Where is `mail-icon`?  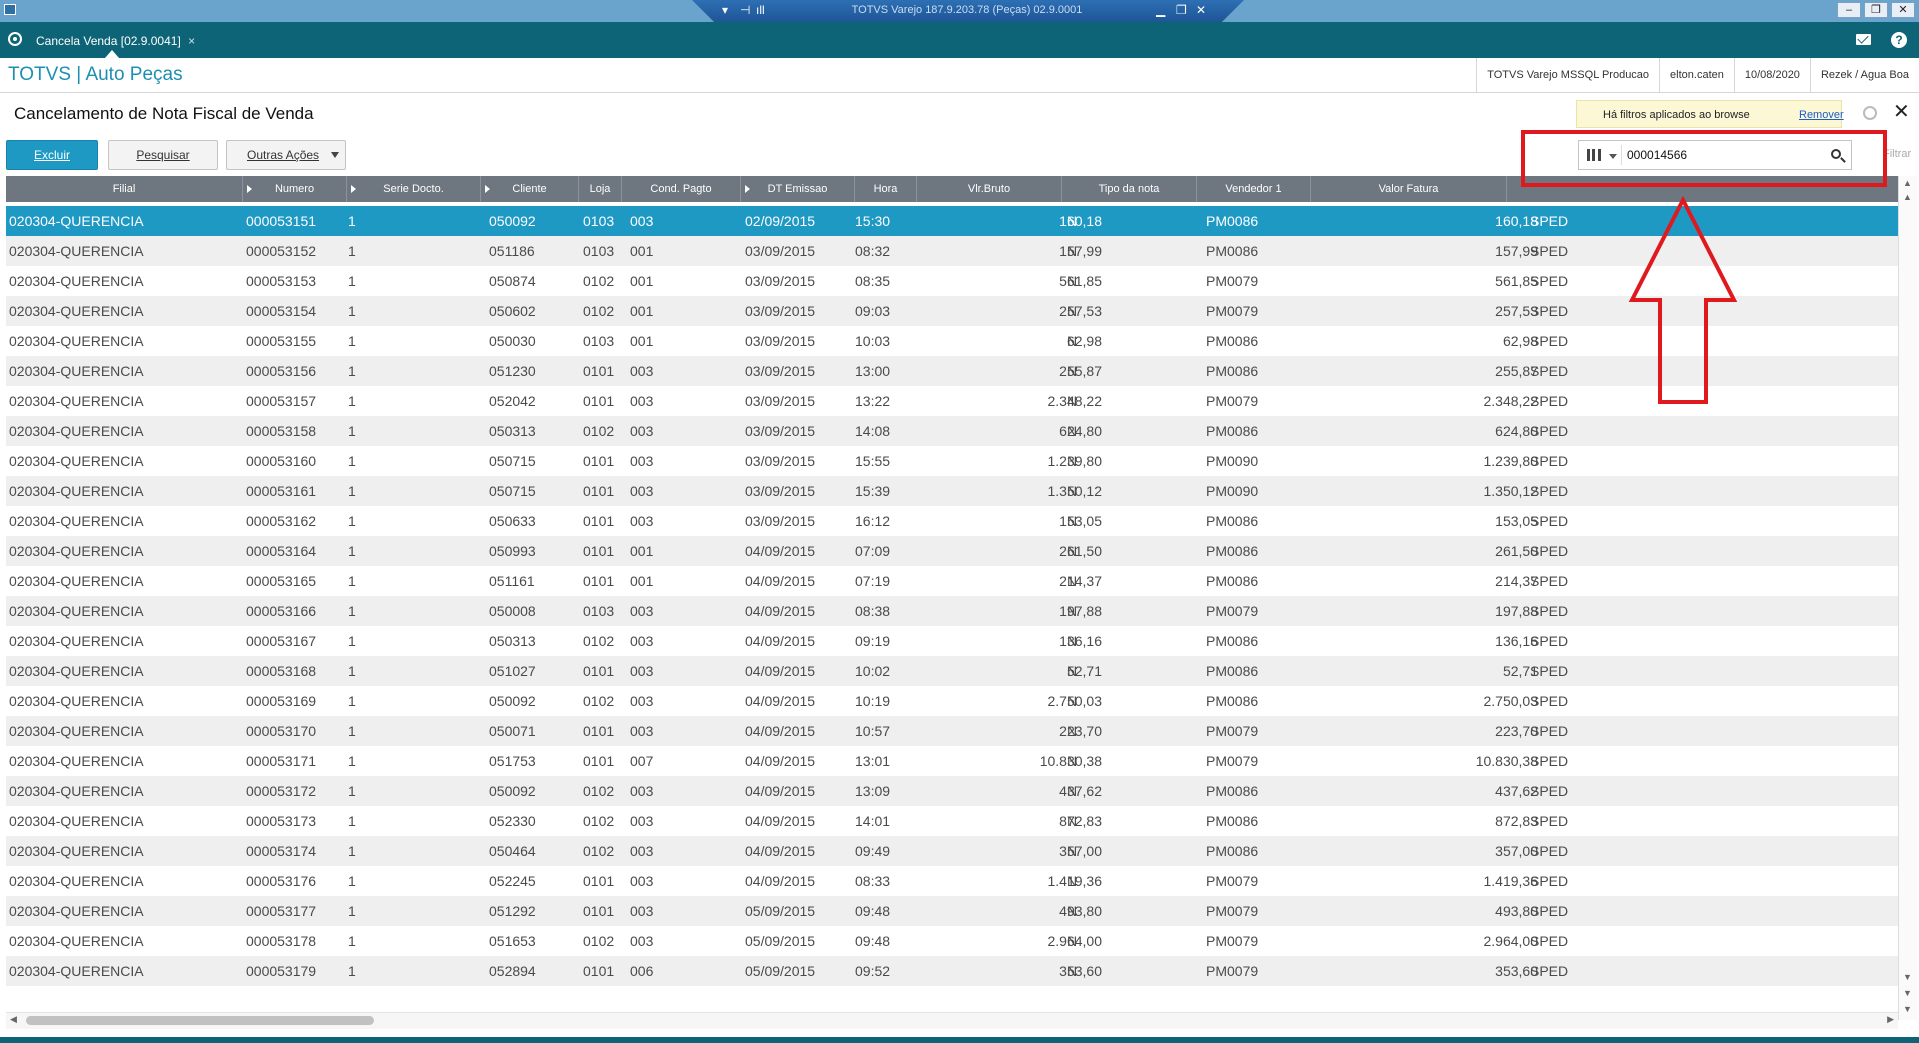
mail-icon is located at coordinates (1863, 39).